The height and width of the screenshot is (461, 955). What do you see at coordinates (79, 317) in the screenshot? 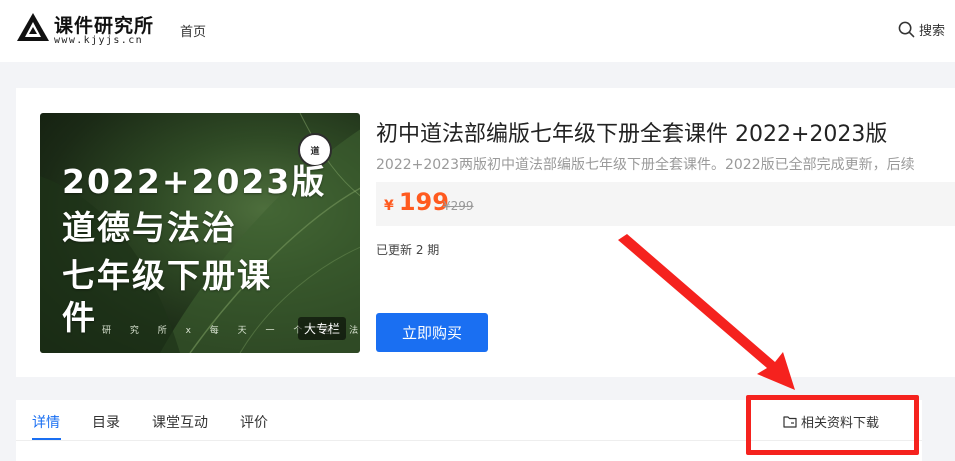
I see `cover-line-4: 件` at bounding box center [79, 317].